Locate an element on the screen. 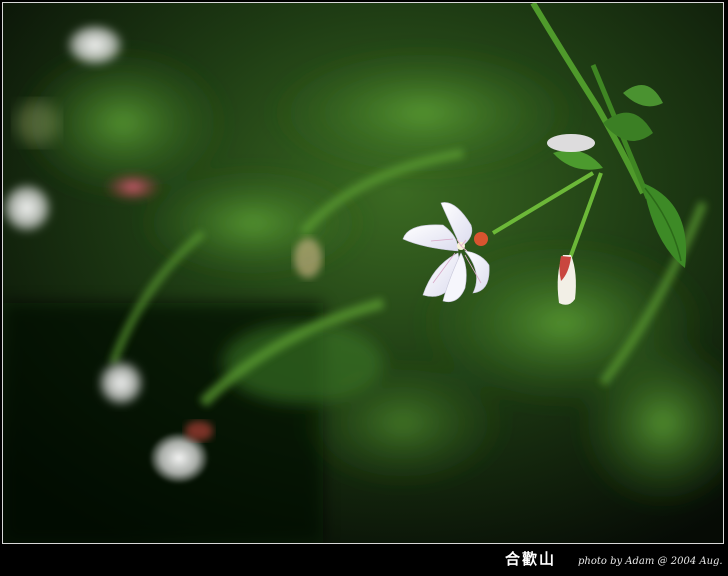 Image resolution: width=728 pixels, height=576 pixels. caption-credit: photo by Adam @ 2004 Aug. is located at coordinates (650, 561).